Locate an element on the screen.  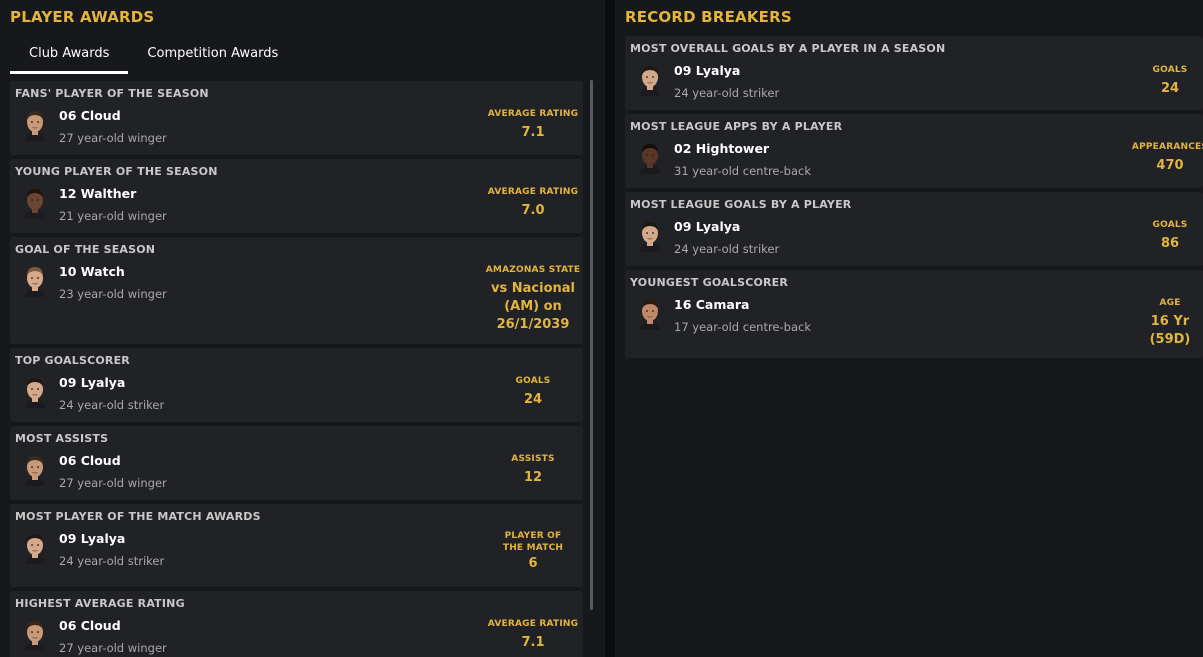
award-title: MOST ASSISTS is located at coordinates (62, 438).